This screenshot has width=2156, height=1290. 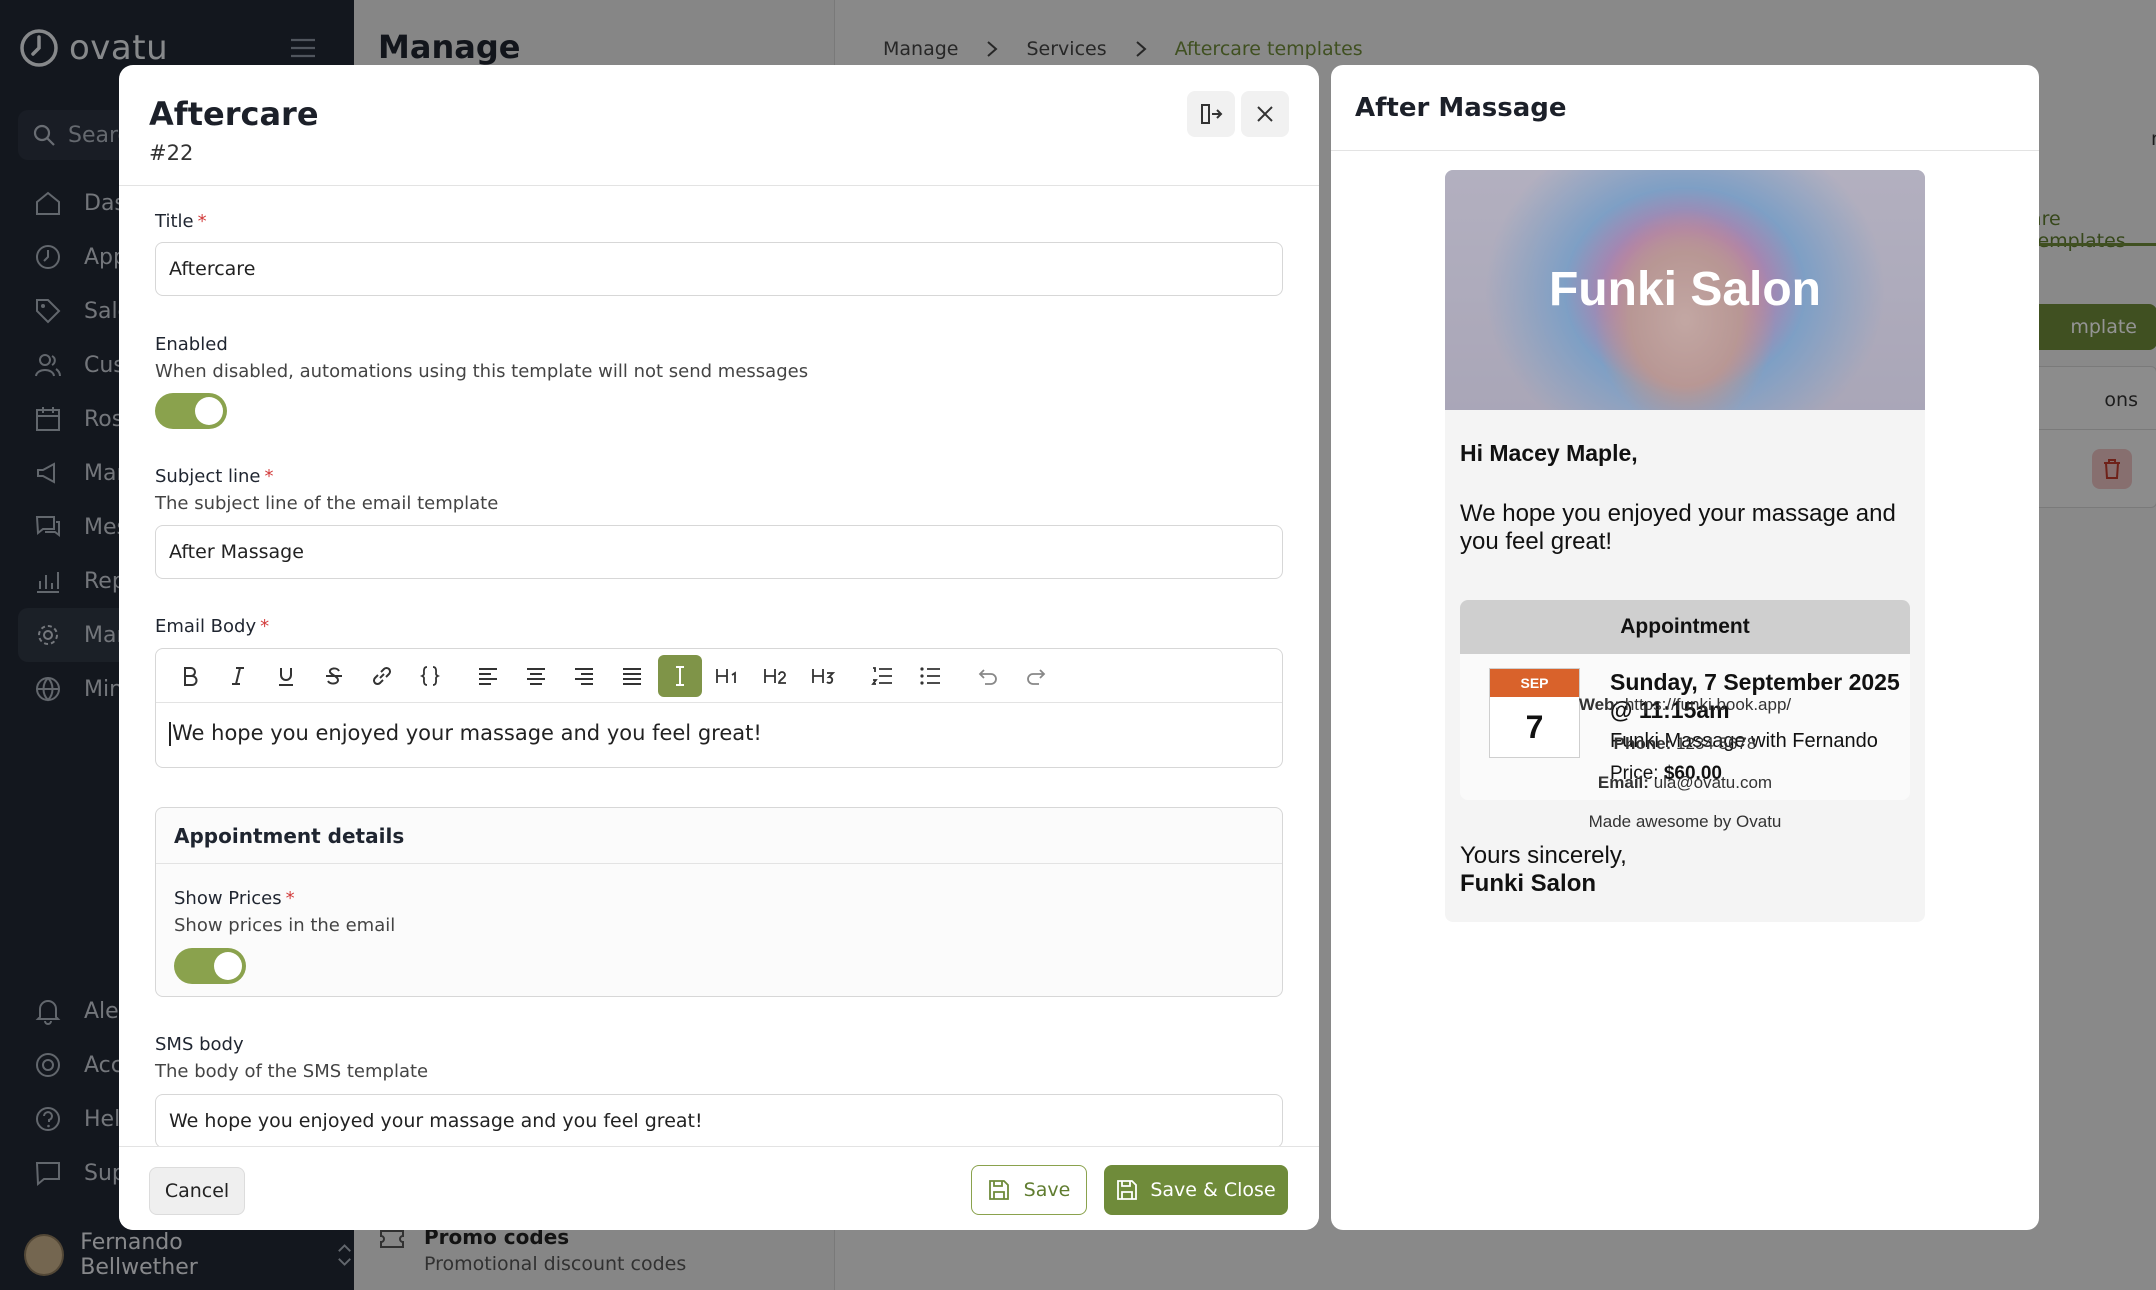 I want to click on appointment-heading: Appointment, so click(x=1685, y=627).